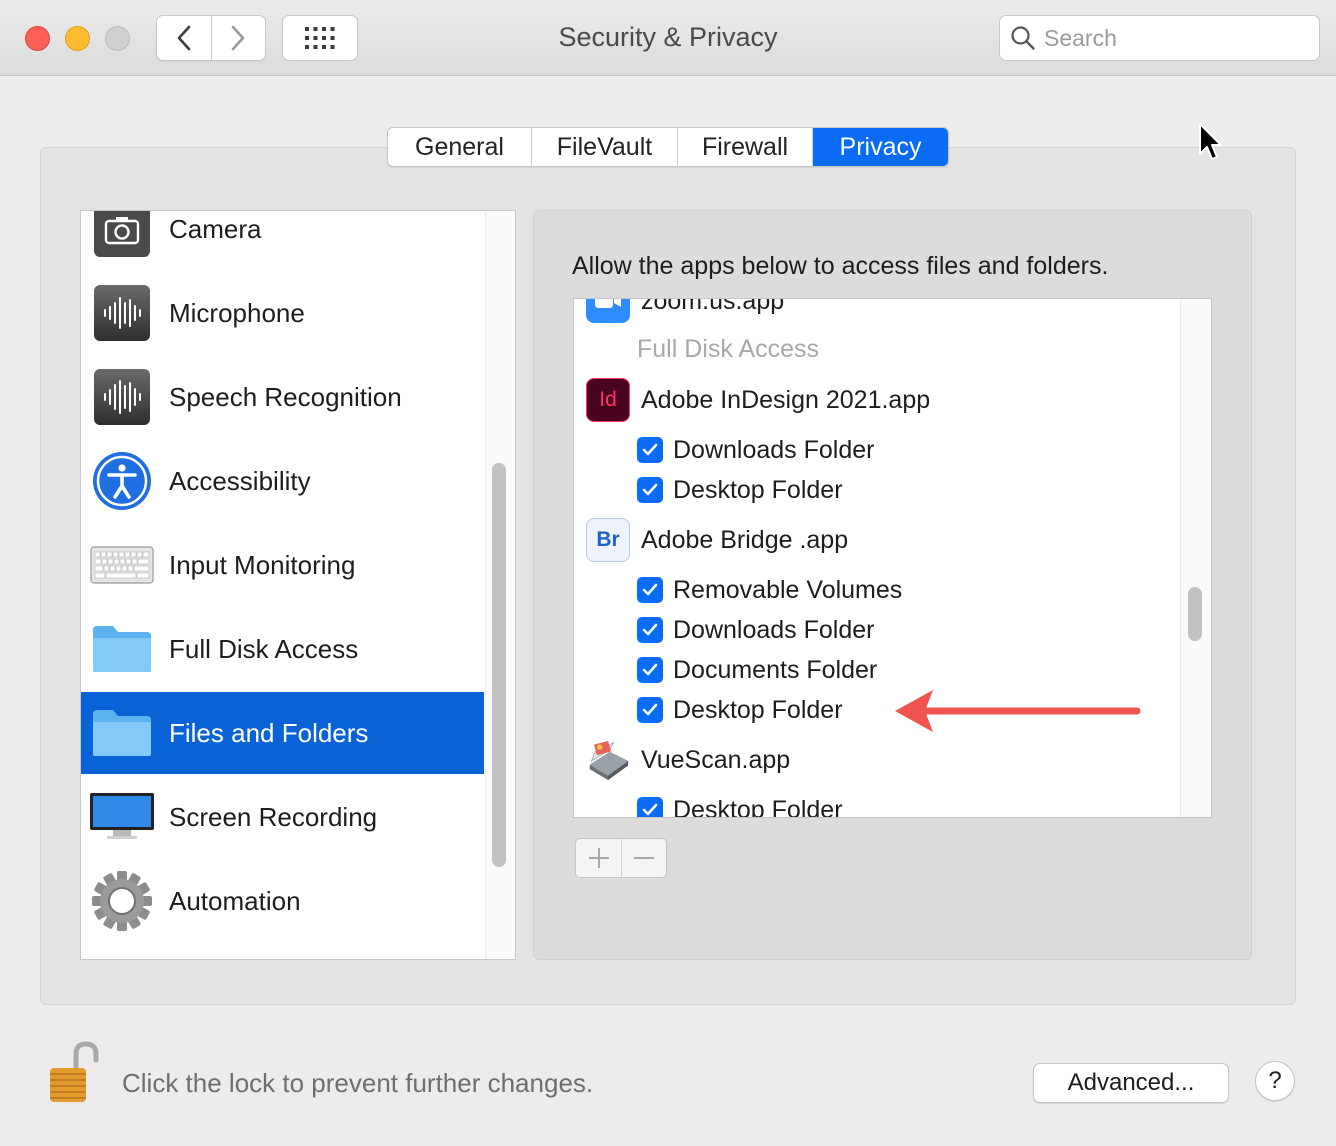 The width and height of the screenshot is (1336, 1146). I want to click on sidebar-item-microphone: Microphone, so click(282, 313).